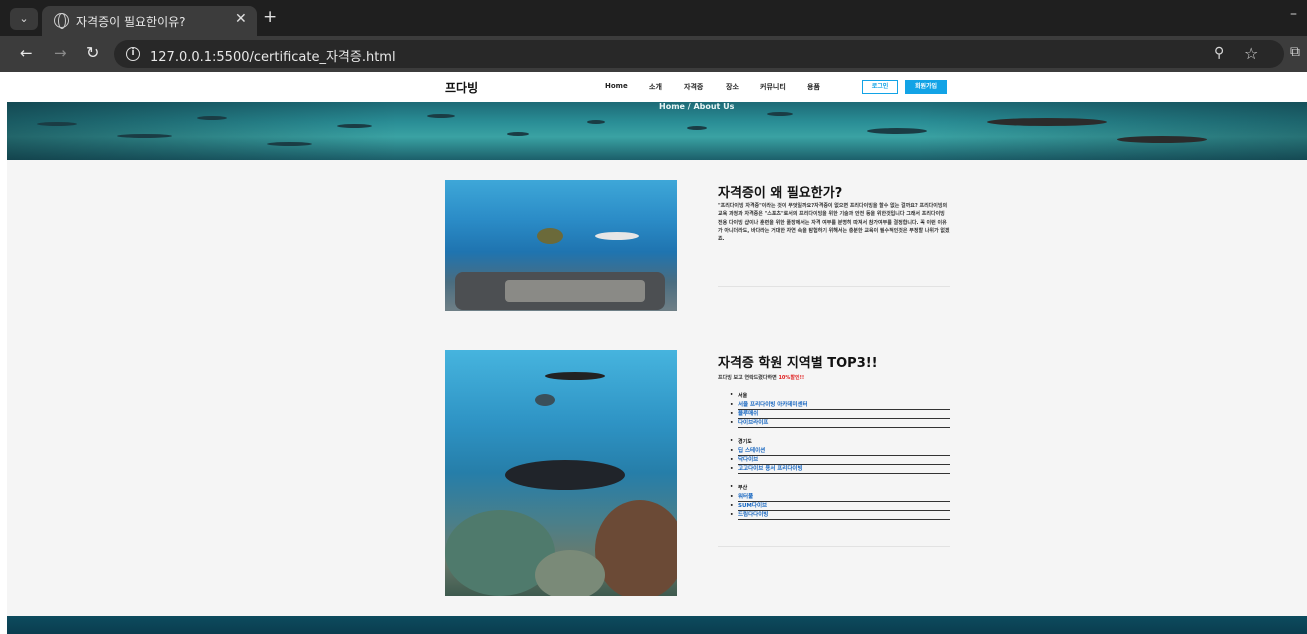  I want to click on browser-tabstrip: ⌄ 자격증이 필요한이유? ✕ + –, so click(653, 18).